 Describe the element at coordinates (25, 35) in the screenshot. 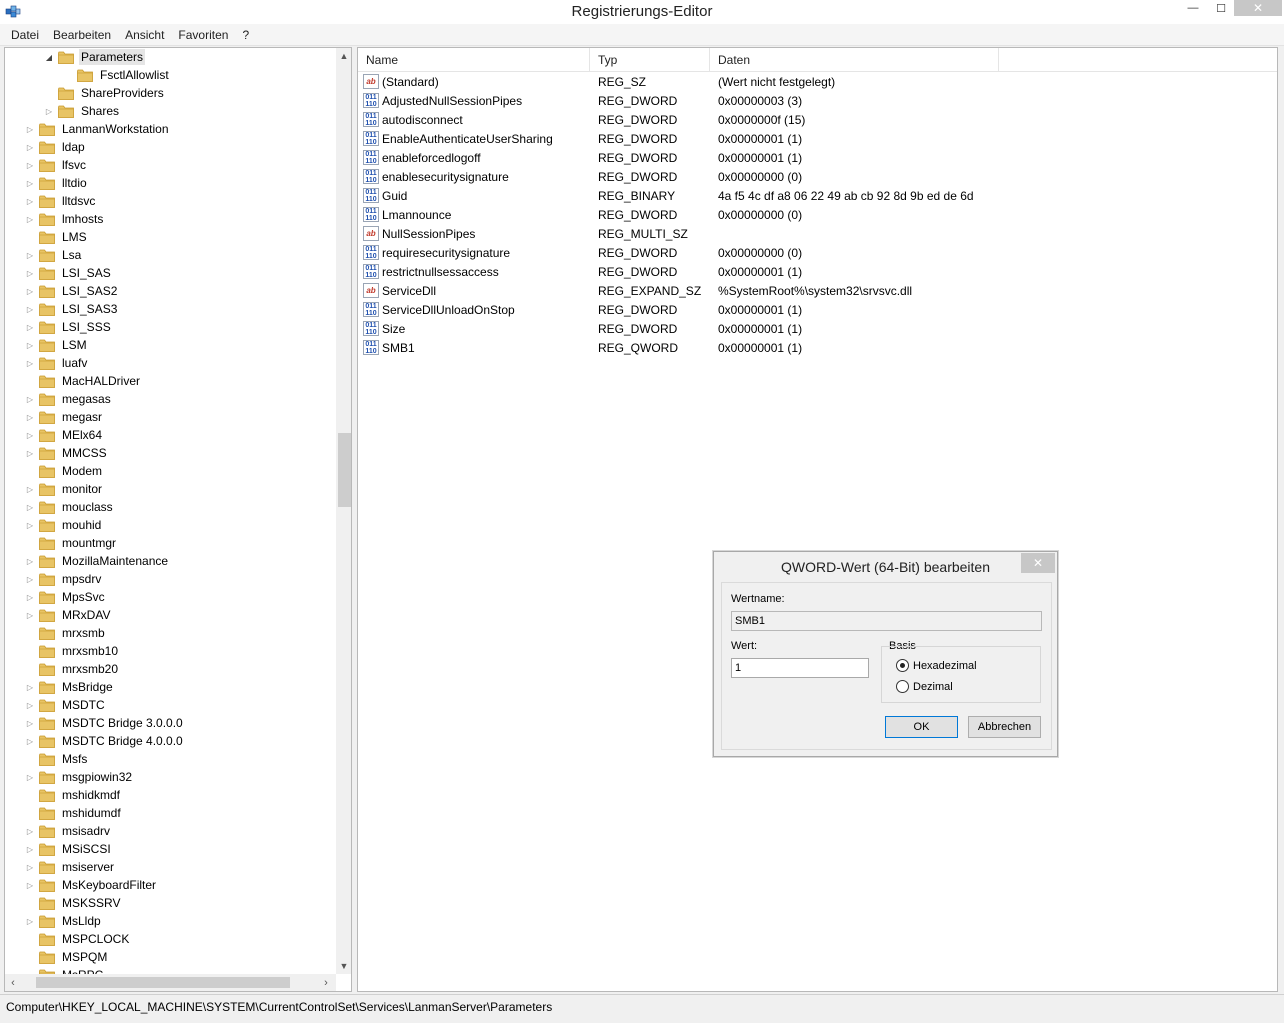

I see `menu-datei: Datei` at that location.